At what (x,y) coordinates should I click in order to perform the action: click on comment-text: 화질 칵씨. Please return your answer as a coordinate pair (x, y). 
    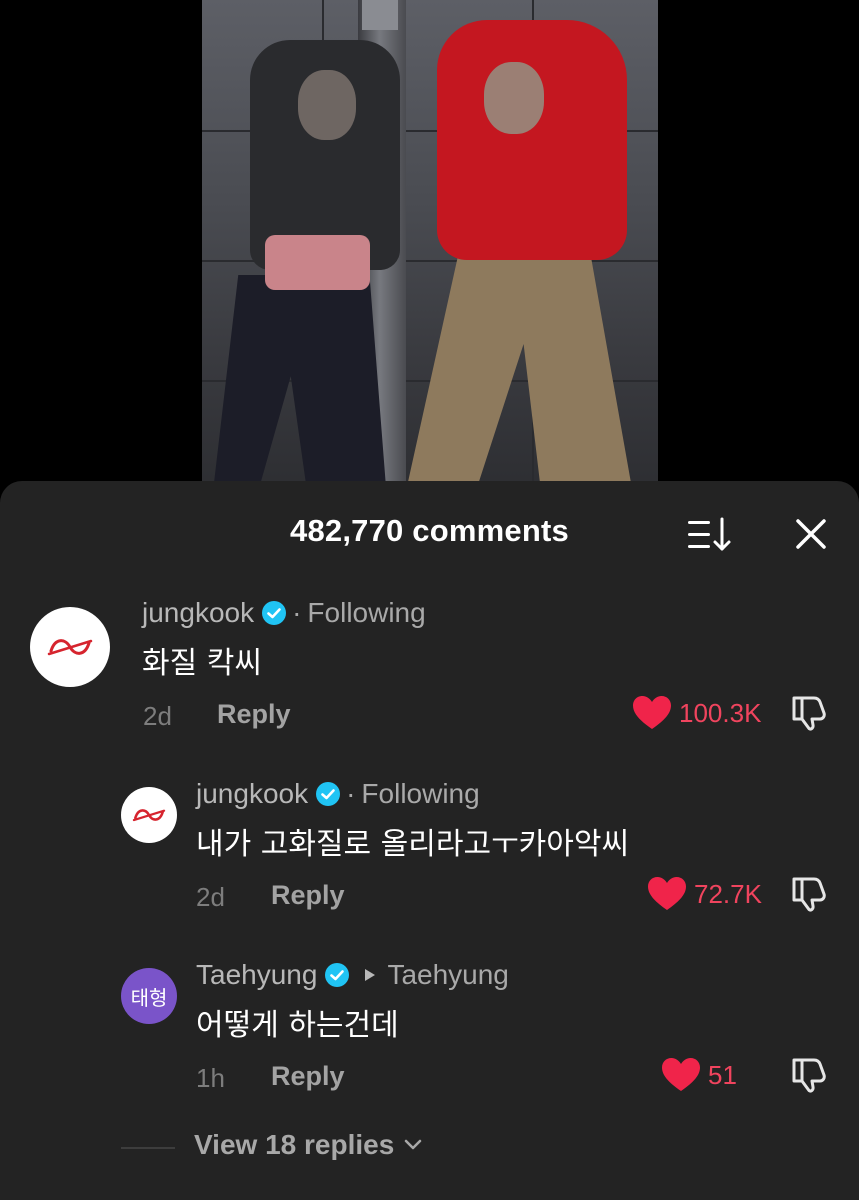
    Looking at the image, I should click on (202, 663).